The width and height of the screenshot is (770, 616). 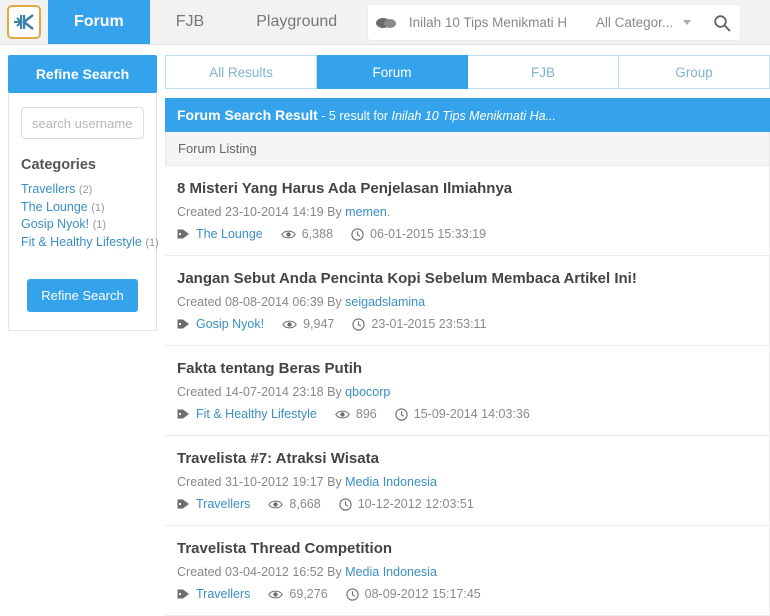 I want to click on thread-views-group: 896, so click(x=356, y=414).